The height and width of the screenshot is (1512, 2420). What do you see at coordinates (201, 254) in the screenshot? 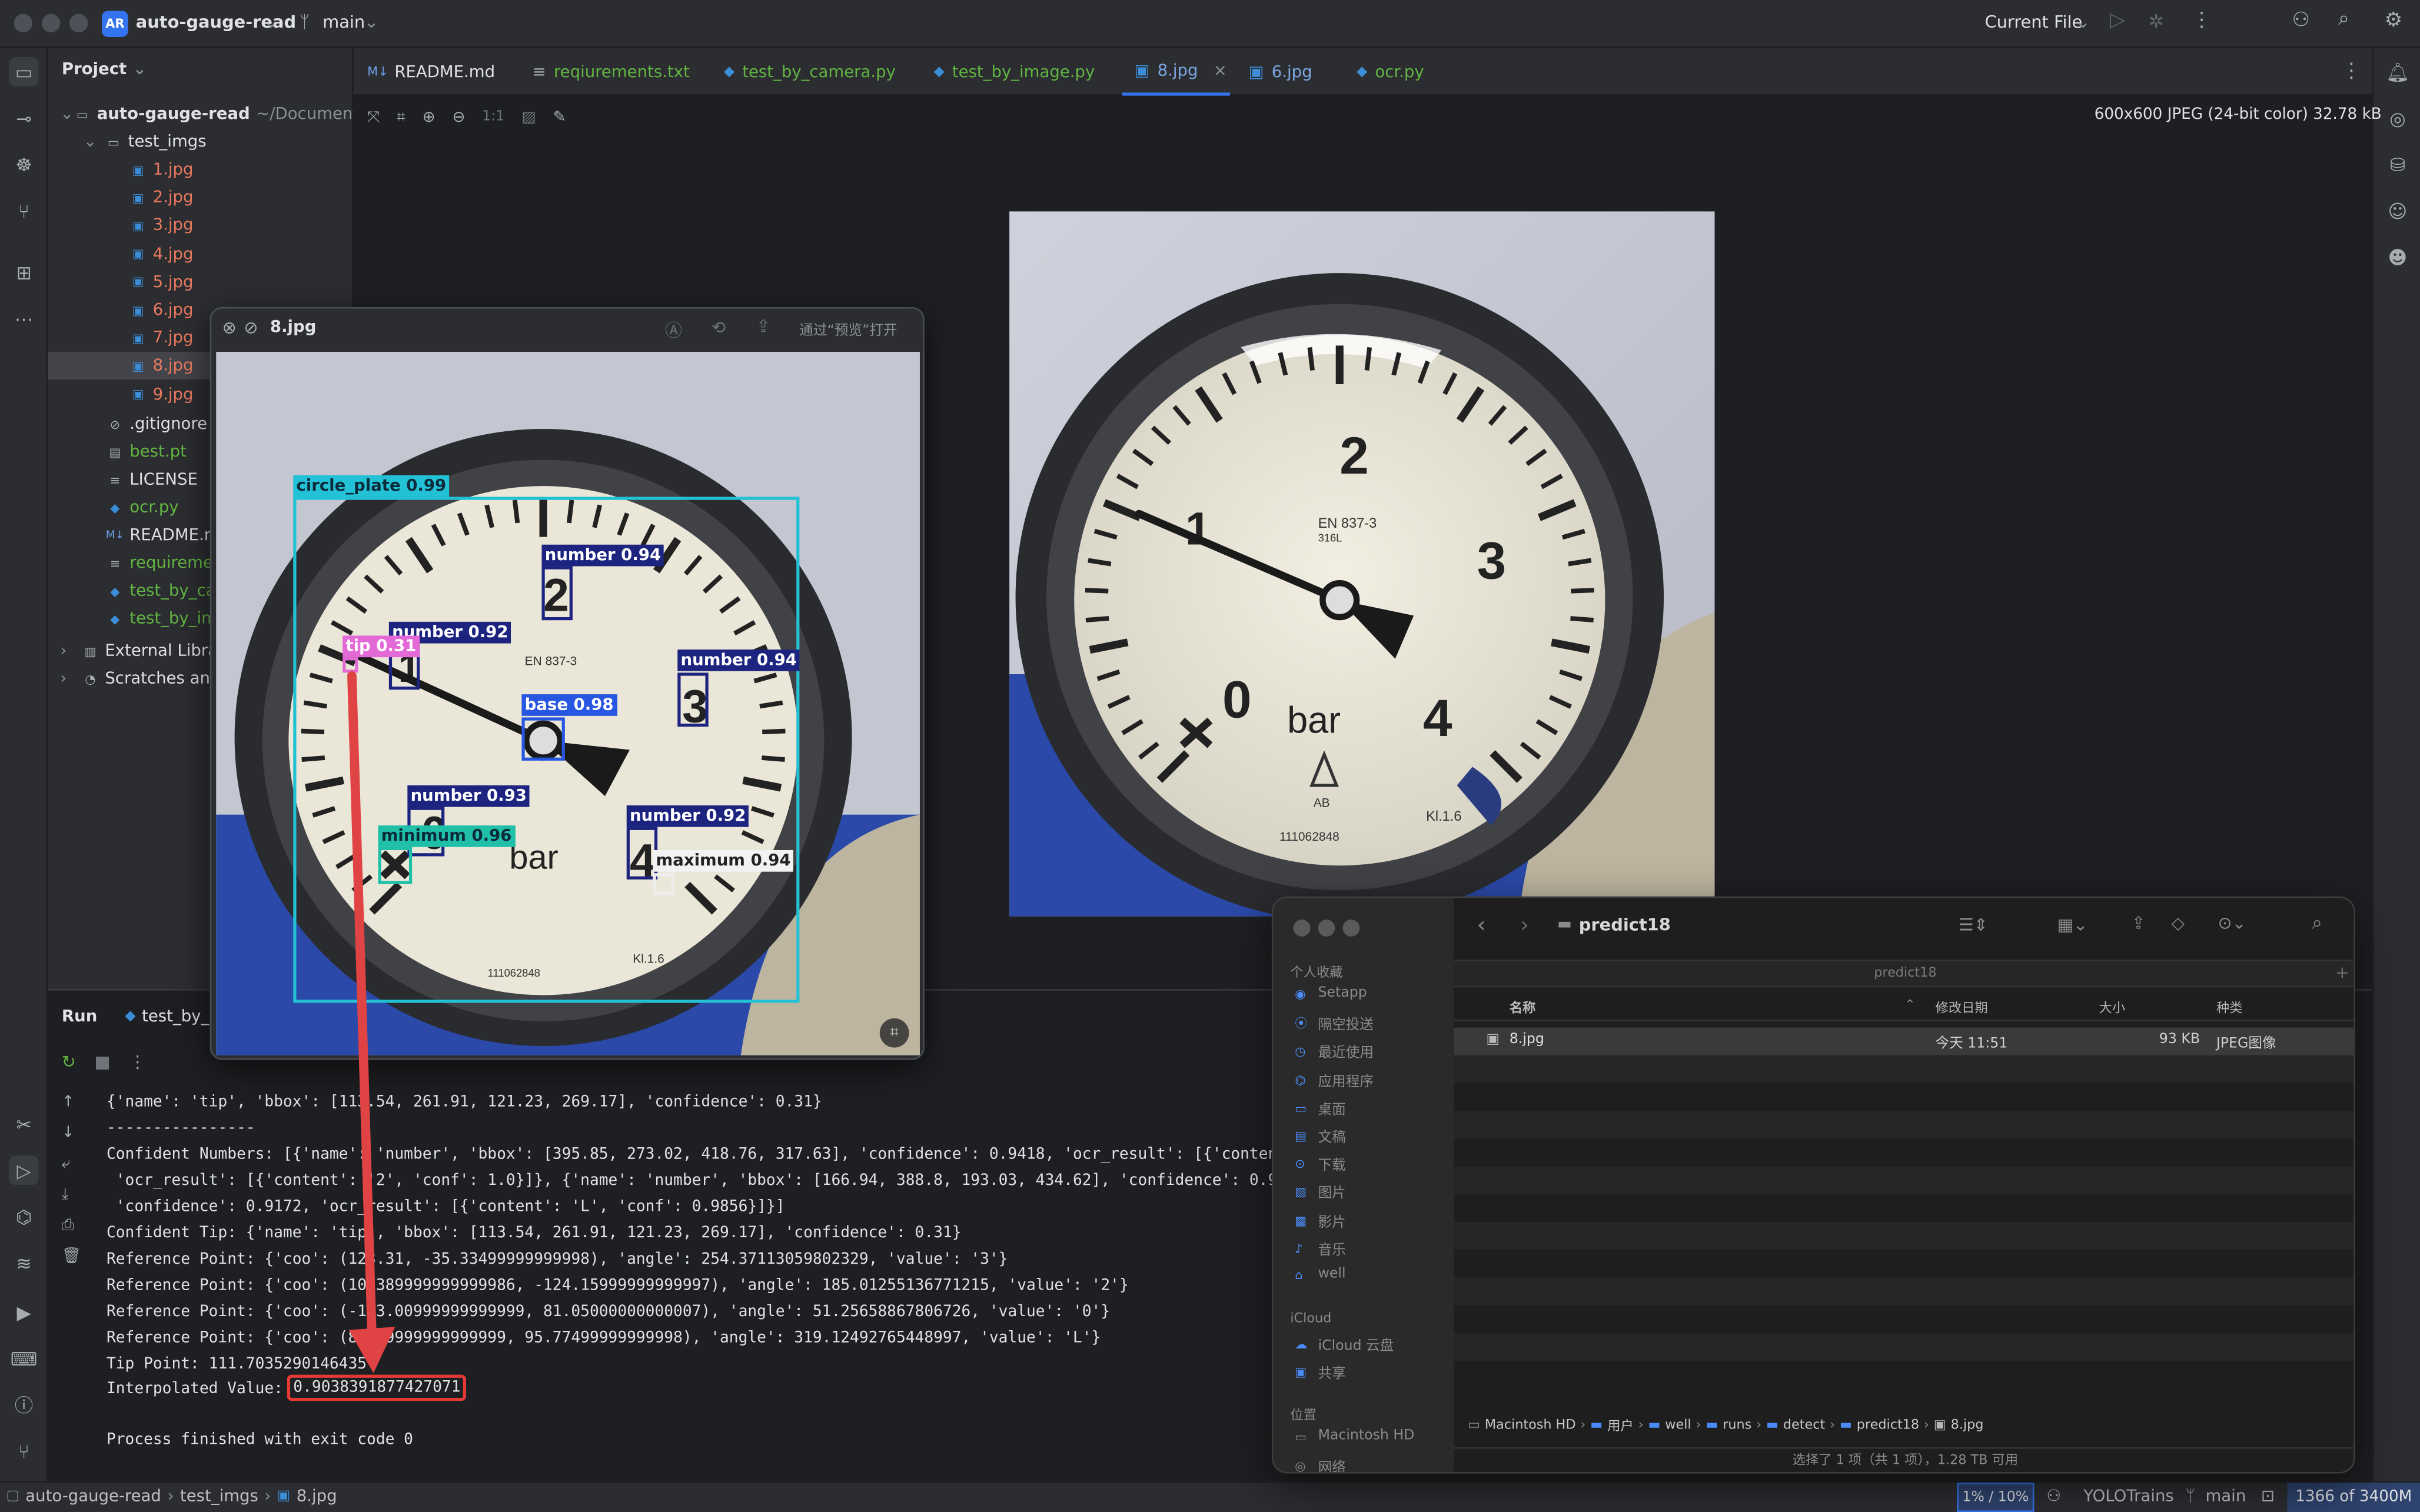
I see `tree-image-4: ▣ 4.jpg` at bounding box center [201, 254].